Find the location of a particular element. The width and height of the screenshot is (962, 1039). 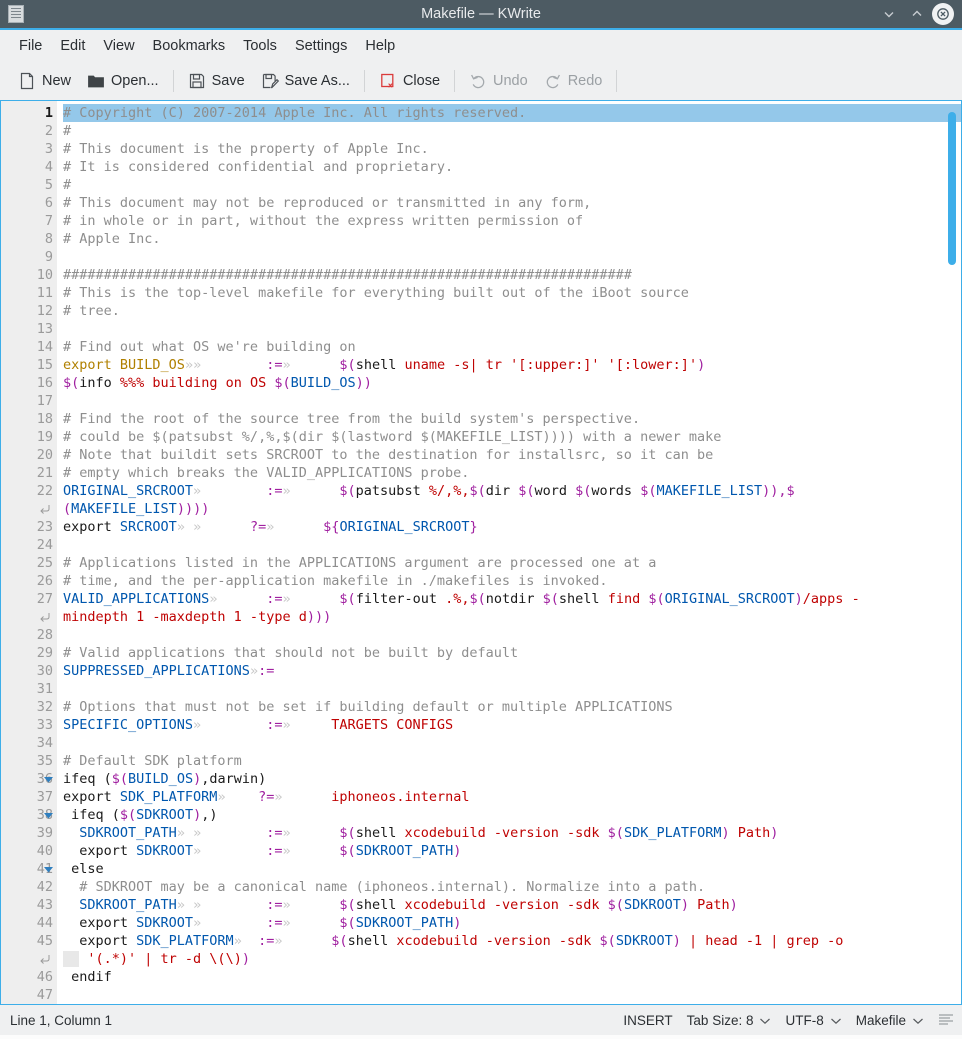

line-number-15: 15 is located at coordinates (29, 365).